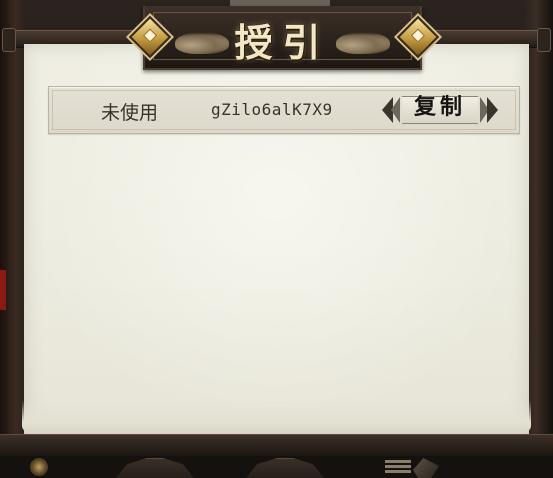 The height and width of the screenshot is (478, 553). I want to click on bottom-orb-icon, so click(39, 467).